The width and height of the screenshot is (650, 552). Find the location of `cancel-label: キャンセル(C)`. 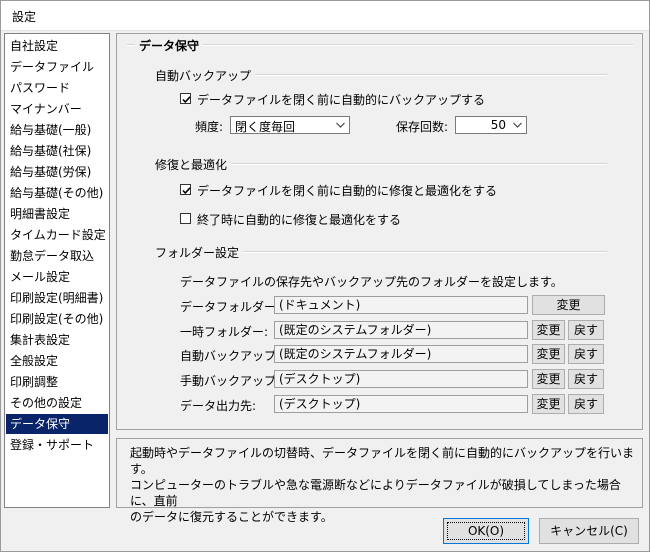

cancel-label: キャンセル(C) is located at coordinates (589, 531).